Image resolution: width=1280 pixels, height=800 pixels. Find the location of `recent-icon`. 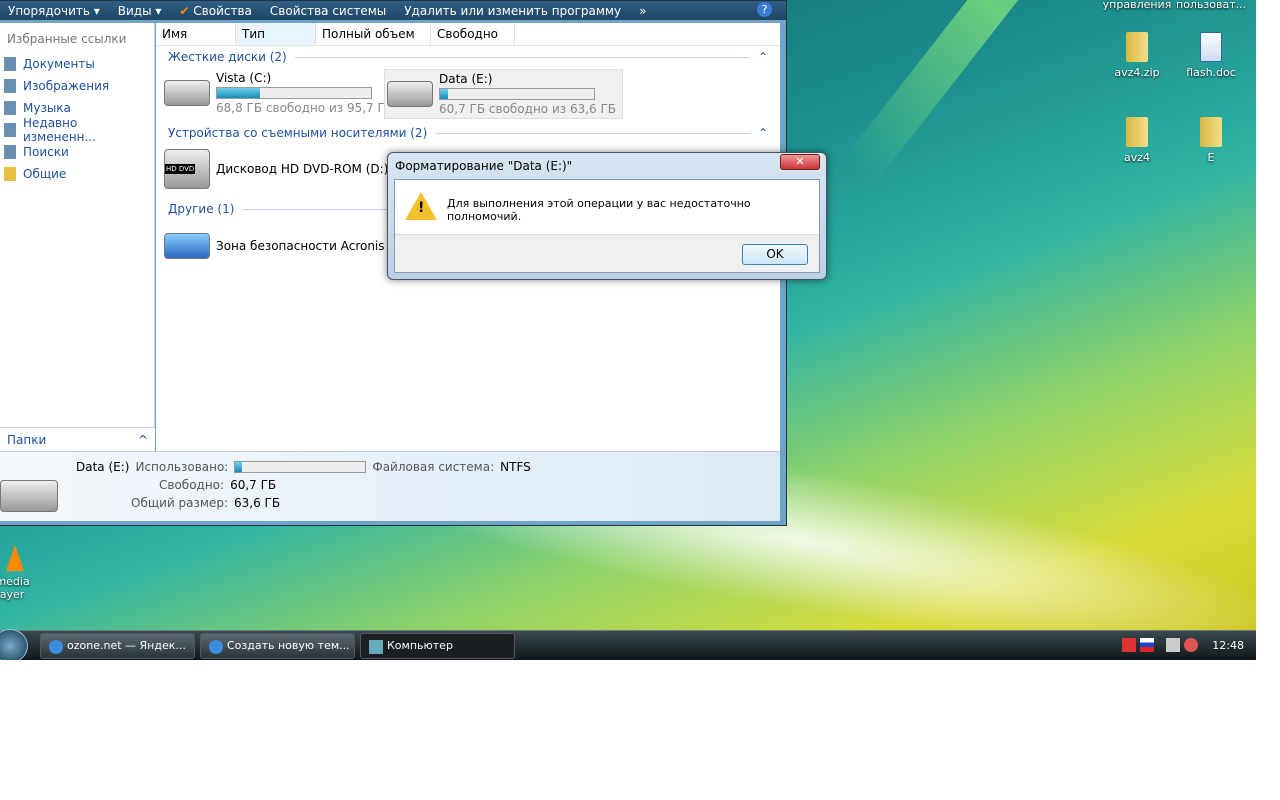

recent-icon is located at coordinates (10, 130).